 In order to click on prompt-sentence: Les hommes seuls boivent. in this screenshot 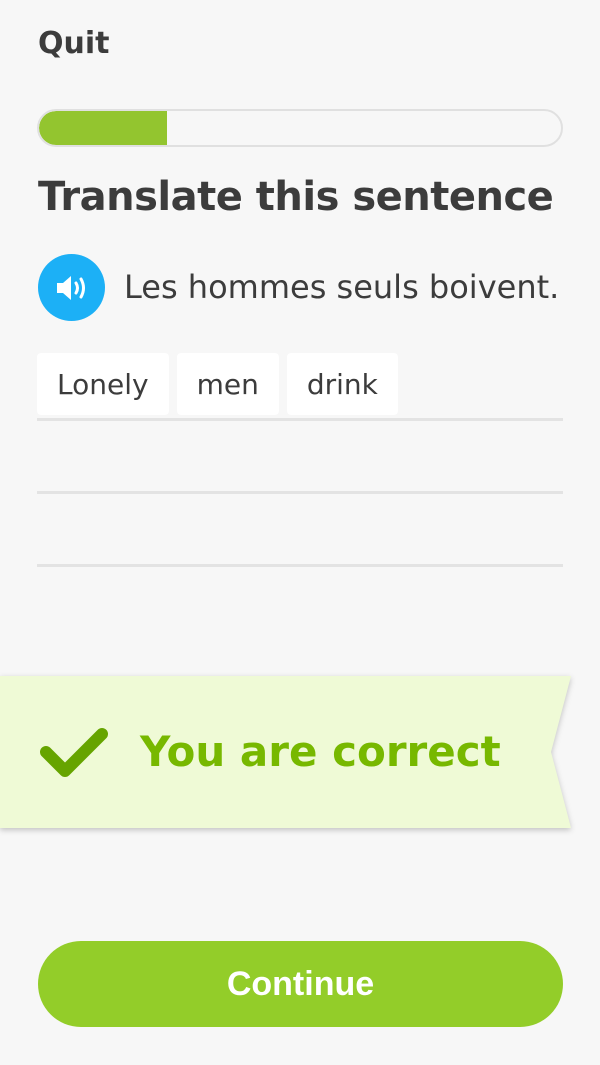, I will do `click(342, 287)`.